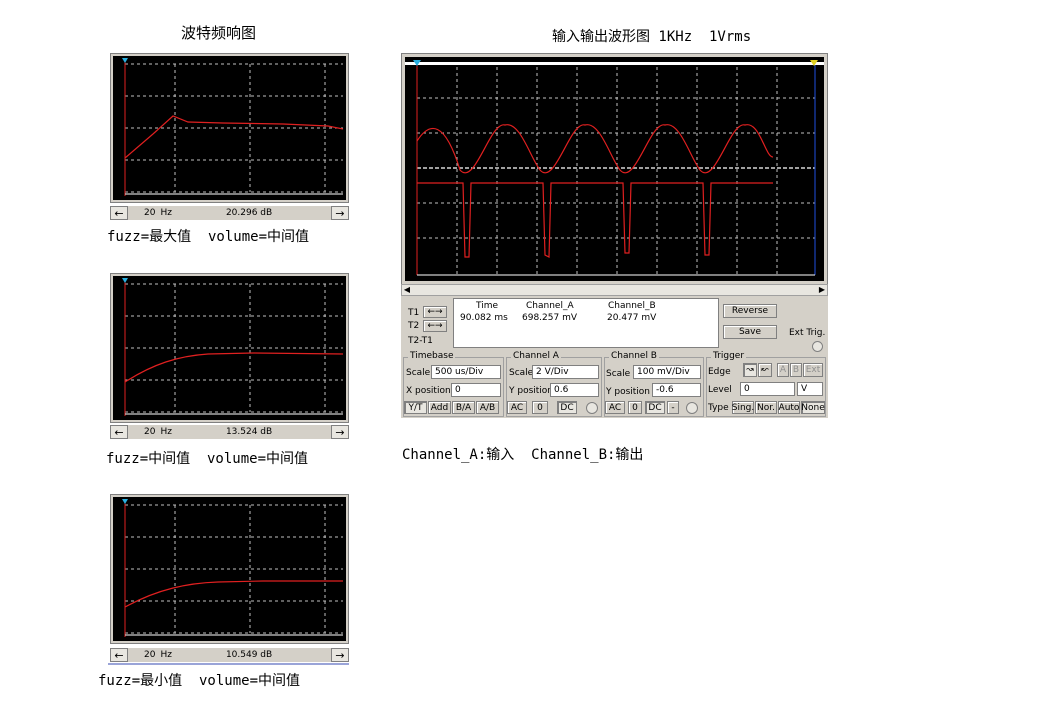  I want to click on chb-scale-field: 100 mV/Div, so click(667, 372).